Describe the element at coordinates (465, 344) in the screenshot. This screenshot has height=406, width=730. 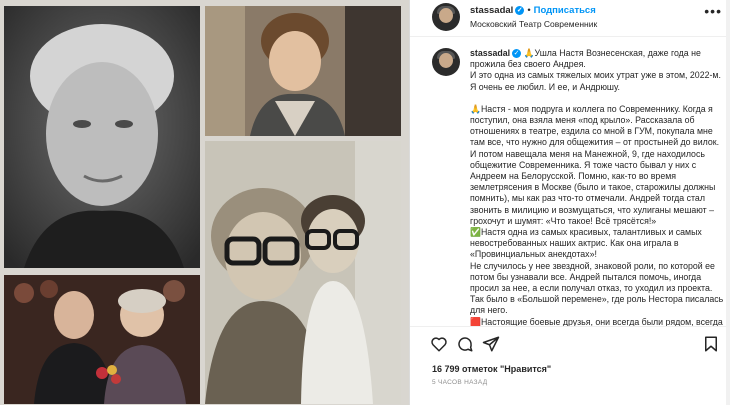
I see `comment-icon` at that location.